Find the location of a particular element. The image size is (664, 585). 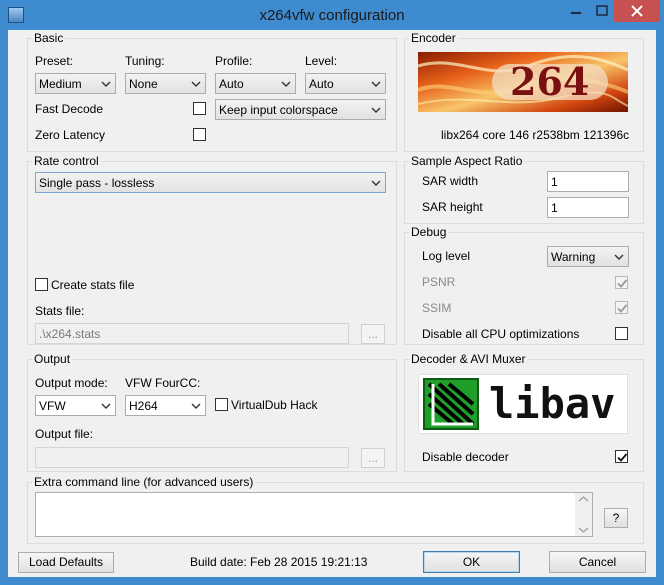

preset-select: Medium is located at coordinates (75, 83).